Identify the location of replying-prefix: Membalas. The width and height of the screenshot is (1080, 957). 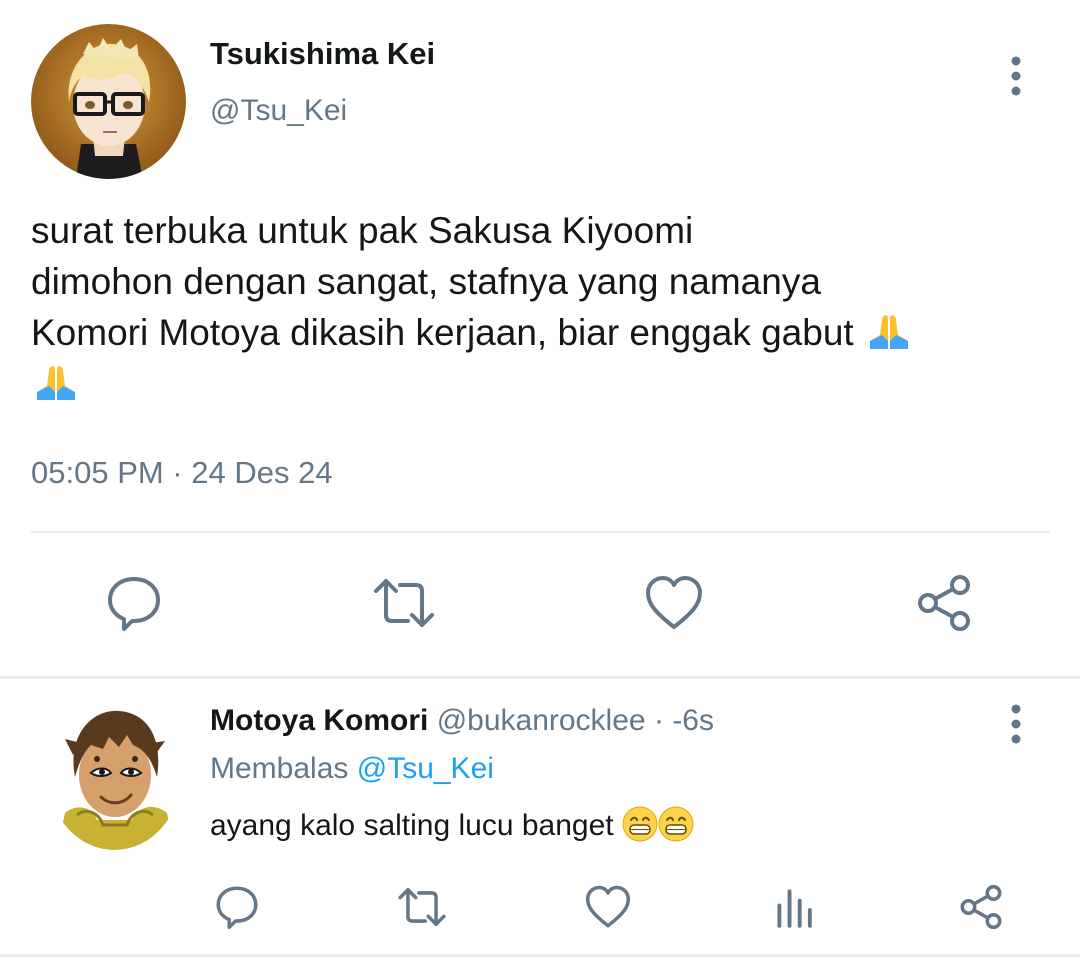
(279, 768).